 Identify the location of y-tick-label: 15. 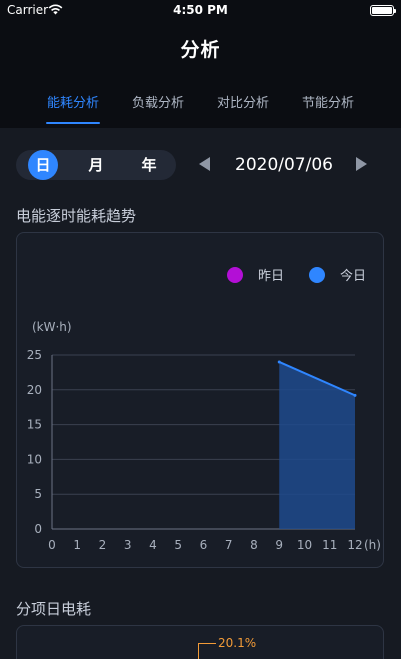
(34, 425).